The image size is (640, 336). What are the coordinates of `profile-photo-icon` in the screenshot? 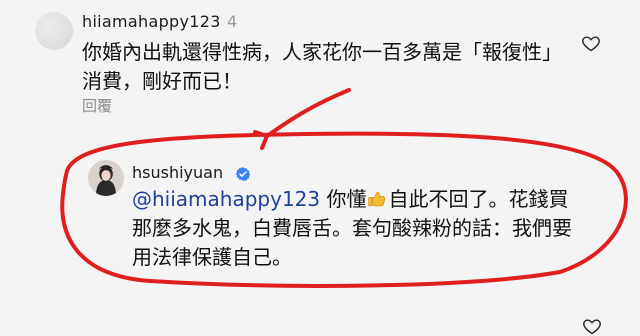 It's located at (106, 178).